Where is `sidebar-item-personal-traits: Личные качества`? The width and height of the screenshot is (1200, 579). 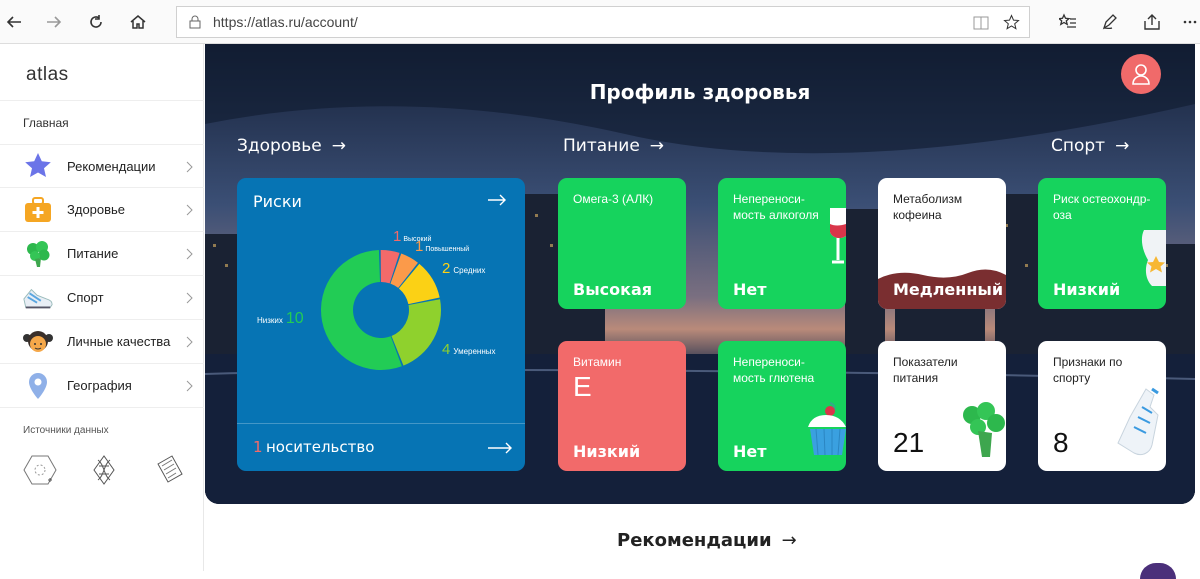 sidebar-item-personal-traits: Личные качества is located at coordinates (102, 342).